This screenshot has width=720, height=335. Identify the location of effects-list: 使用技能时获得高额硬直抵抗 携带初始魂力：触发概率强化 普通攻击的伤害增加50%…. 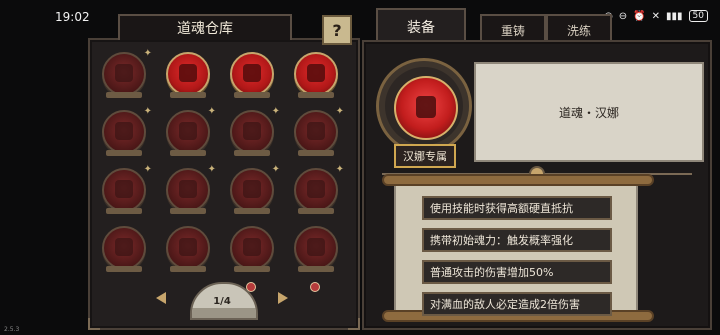
(517, 260).